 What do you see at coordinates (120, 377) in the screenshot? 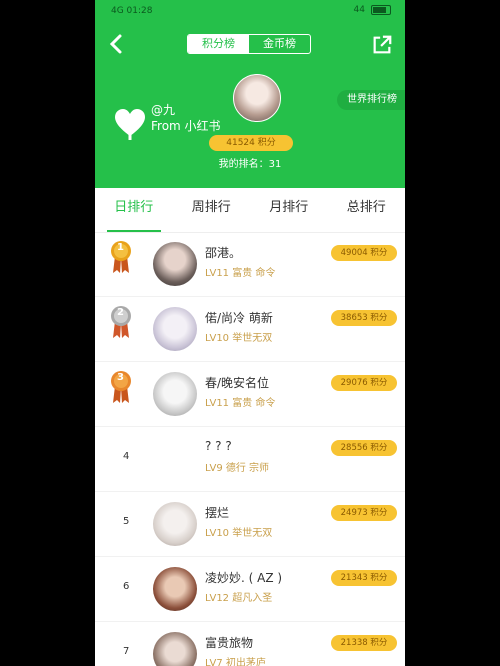
I see `rank-number: 3` at bounding box center [120, 377].